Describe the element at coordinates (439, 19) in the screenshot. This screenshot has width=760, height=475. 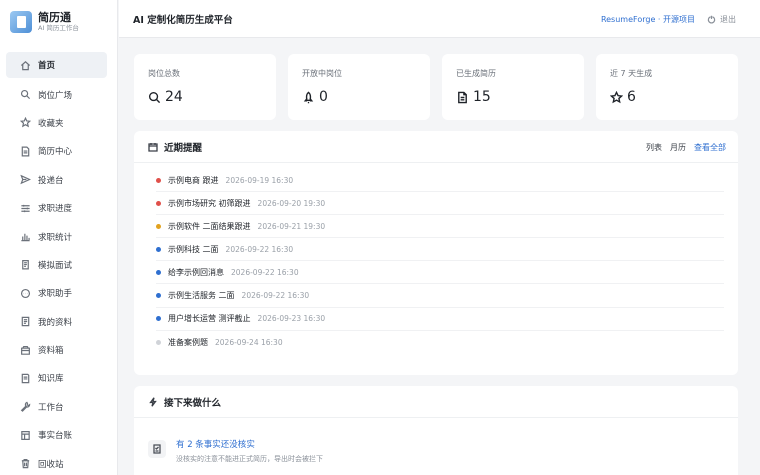
I see `top-bar: AI 定制化简历生成平台 ResumeForge · 开源项目 退出` at that location.